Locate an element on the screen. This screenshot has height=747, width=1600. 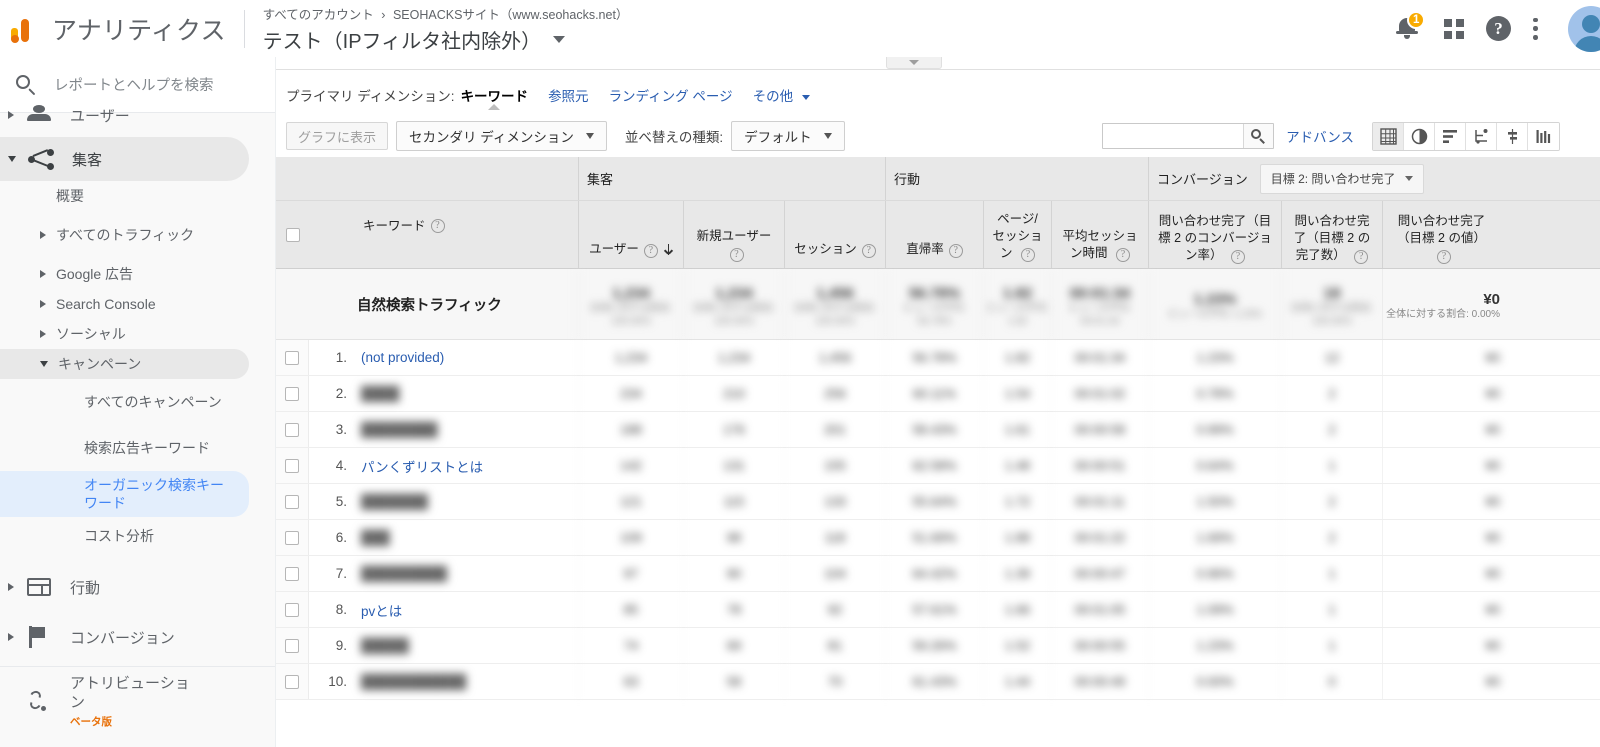
view-title: テスト（IPフィルタ社内除外） is located at coordinates (402, 39).